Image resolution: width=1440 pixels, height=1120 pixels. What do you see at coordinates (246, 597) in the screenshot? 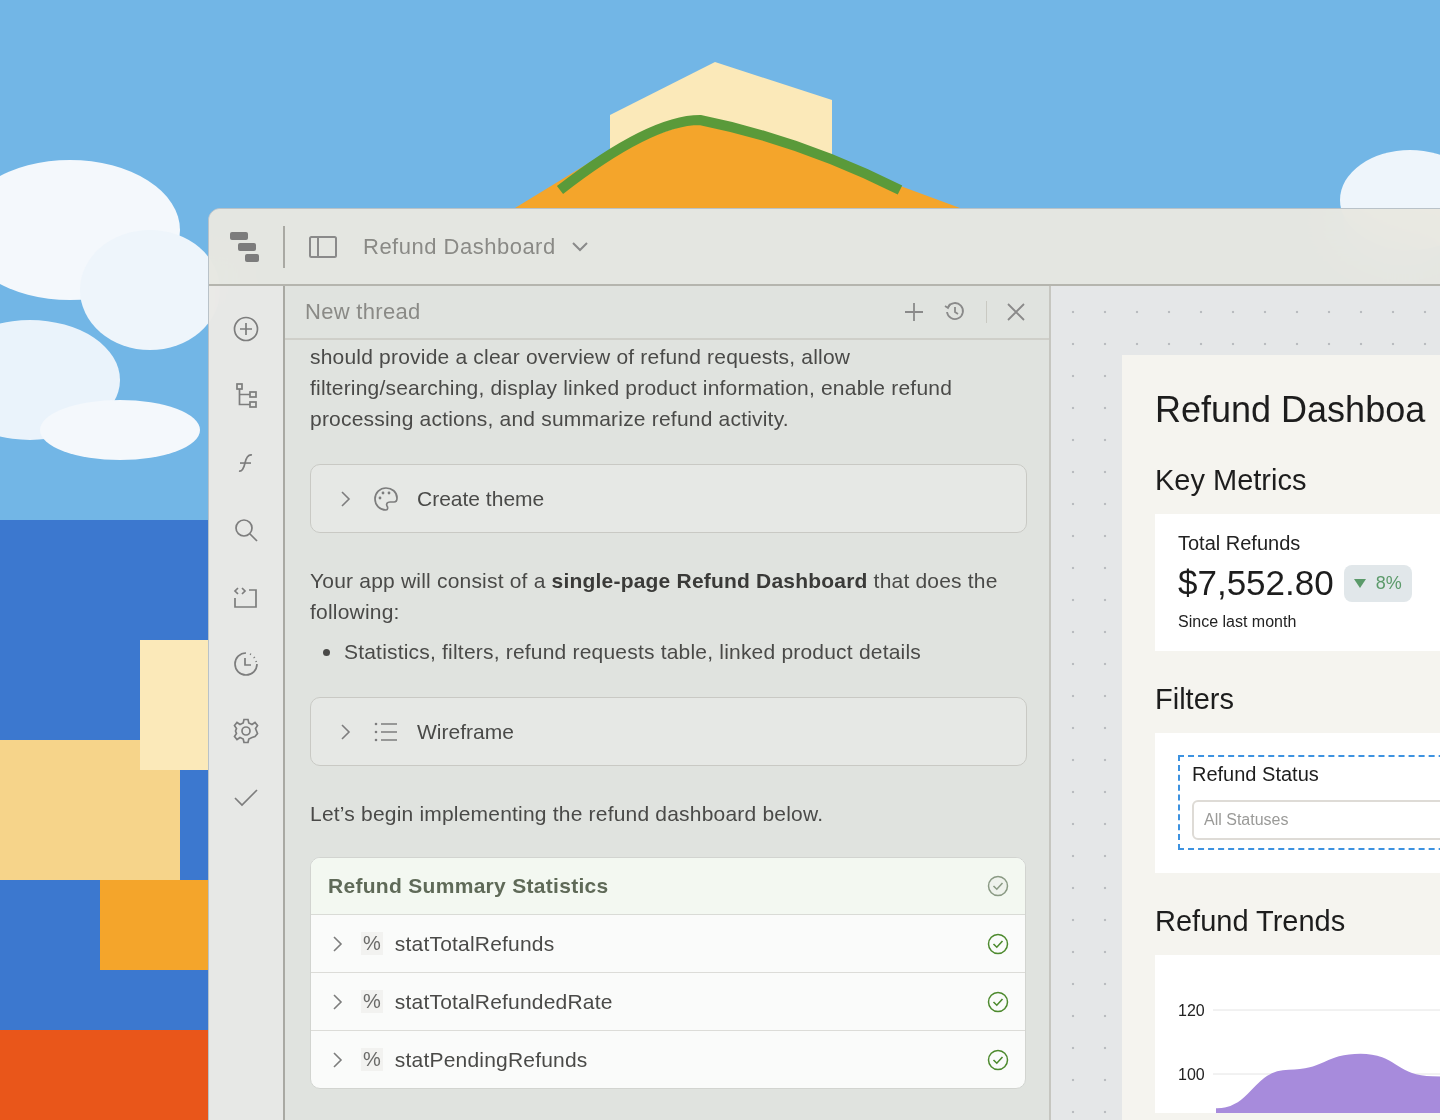
I see `code-frame-icon` at bounding box center [246, 597].